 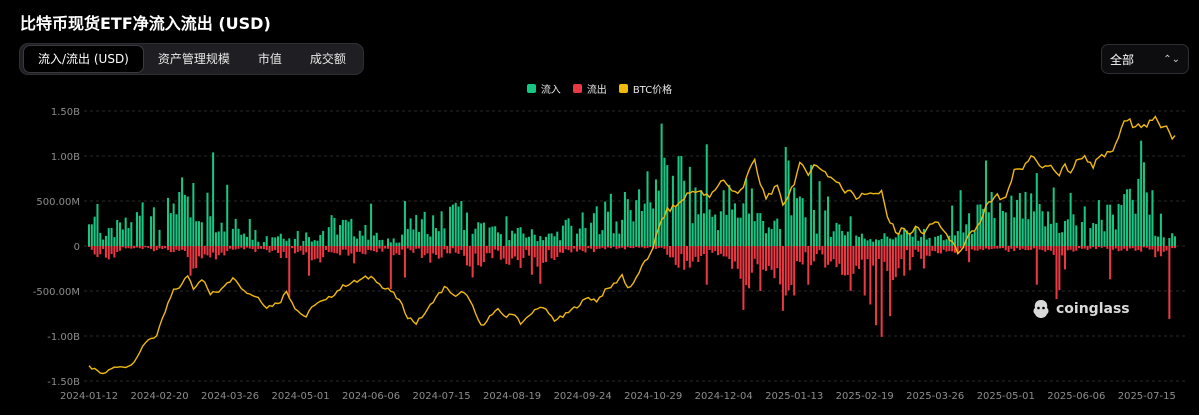 I want to click on x-tick-label: 2024-07-15, so click(x=442, y=396).